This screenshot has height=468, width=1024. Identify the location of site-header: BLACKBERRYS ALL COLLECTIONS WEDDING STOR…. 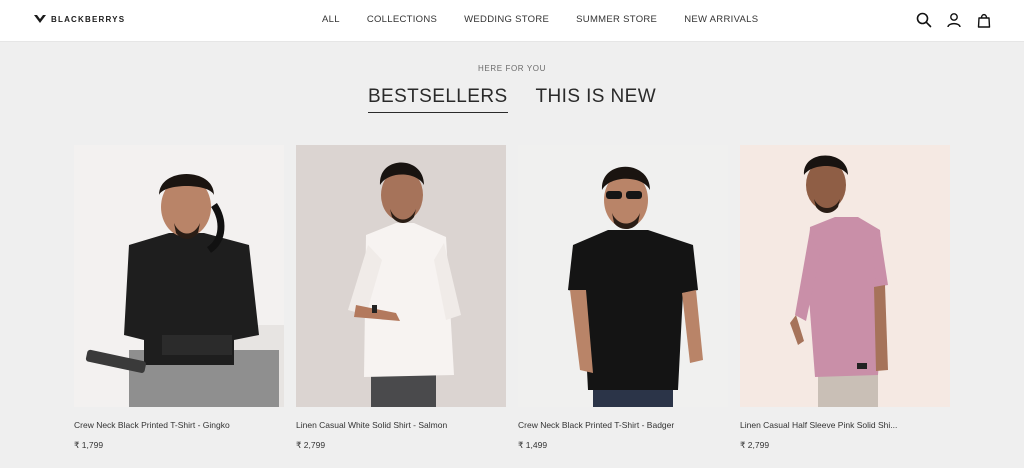
(512, 21).